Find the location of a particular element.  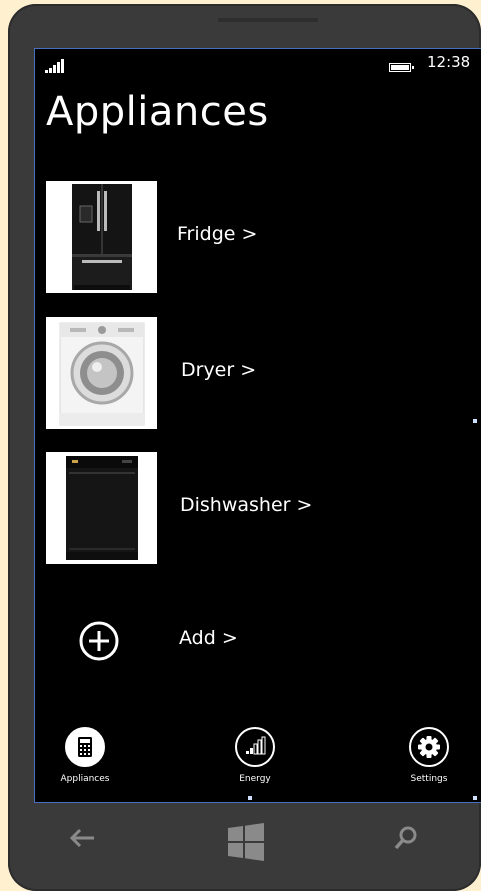

phone-speaker is located at coordinates (268, 20).